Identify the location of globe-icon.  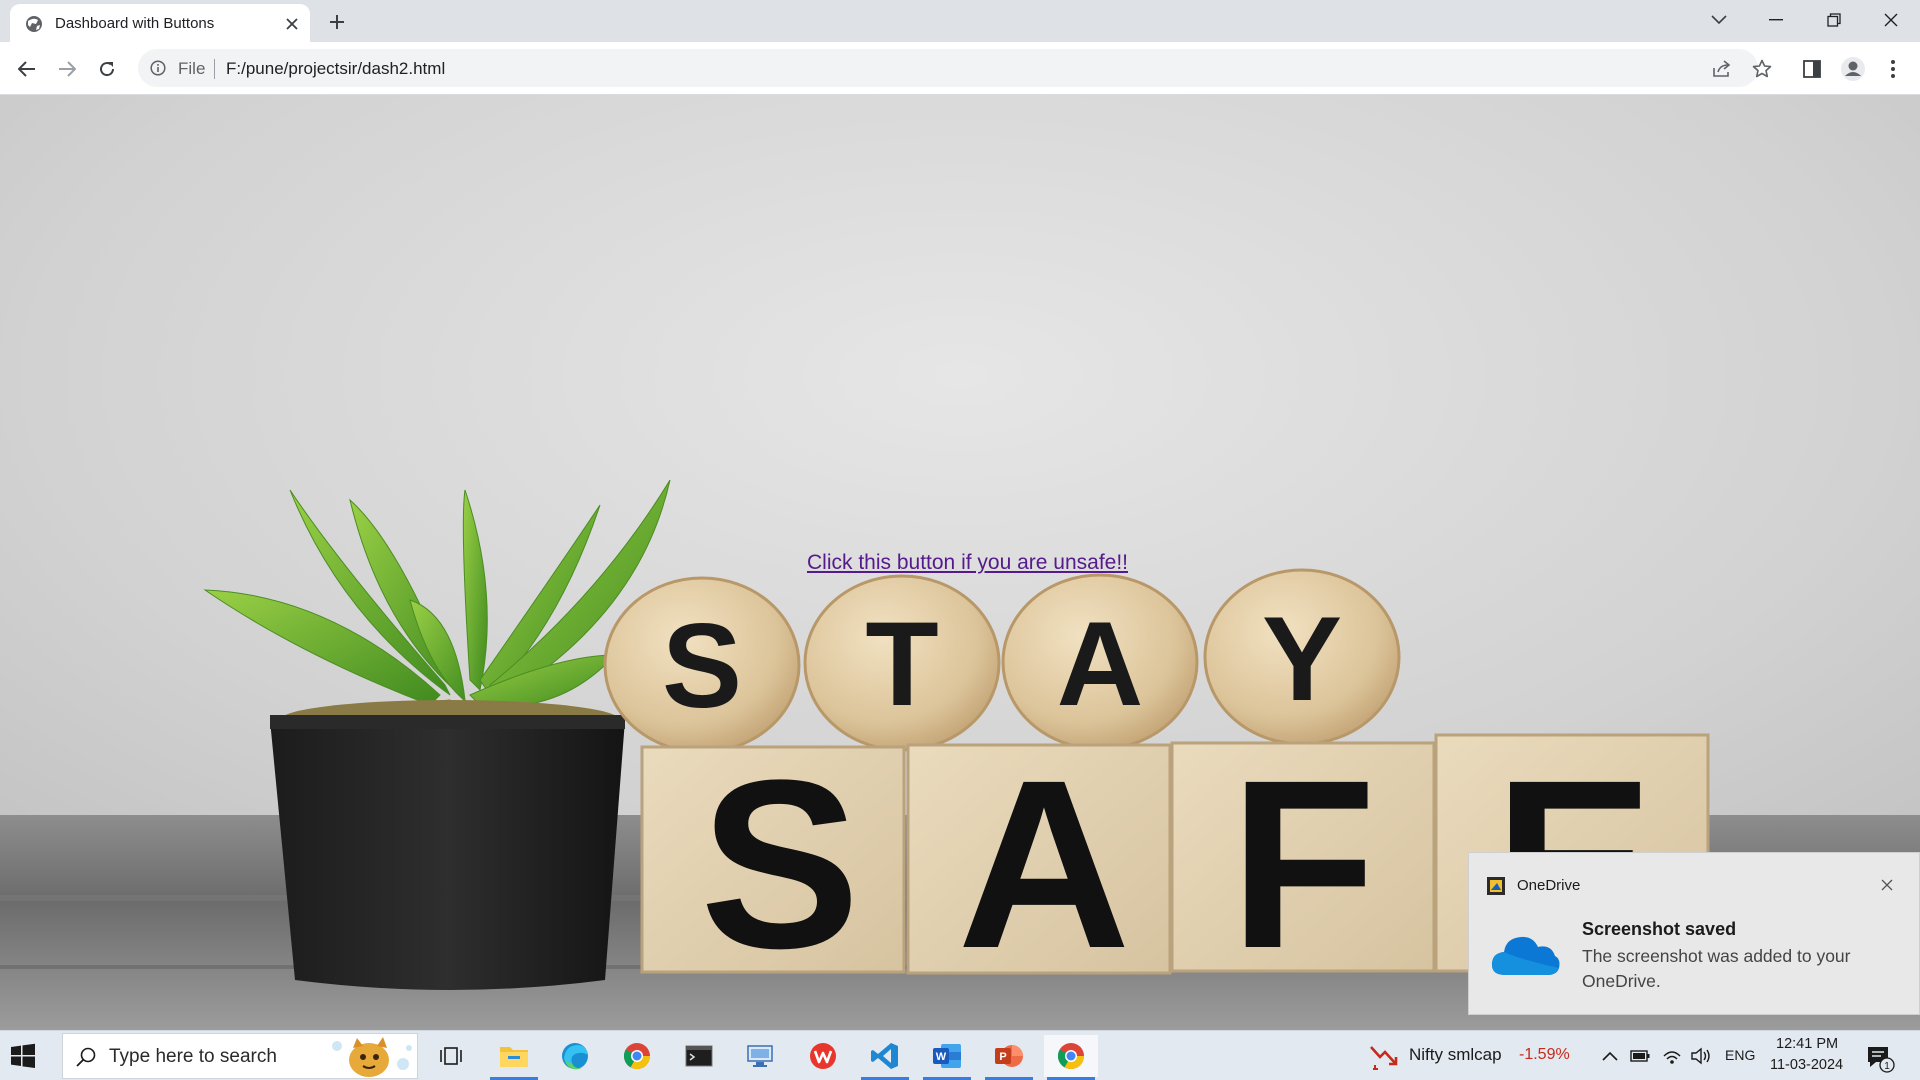
(34, 24).